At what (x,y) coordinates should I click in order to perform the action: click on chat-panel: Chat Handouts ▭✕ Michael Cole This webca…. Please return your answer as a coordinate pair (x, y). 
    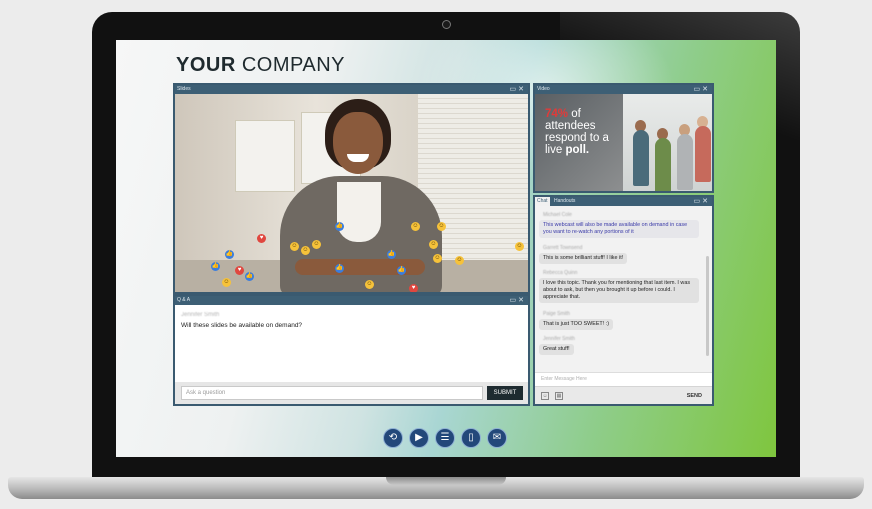
    Looking at the image, I should click on (623, 300).